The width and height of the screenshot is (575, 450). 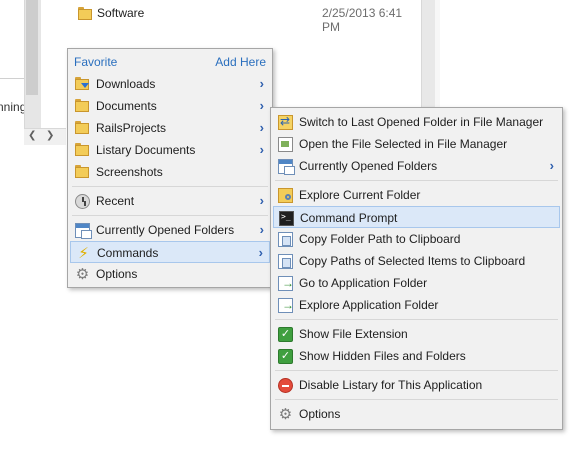 What do you see at coordinates (170, 172) in the screenshot?
I see `favorite-item-screenshots: Screenshots` at bounding box center [170, 172].